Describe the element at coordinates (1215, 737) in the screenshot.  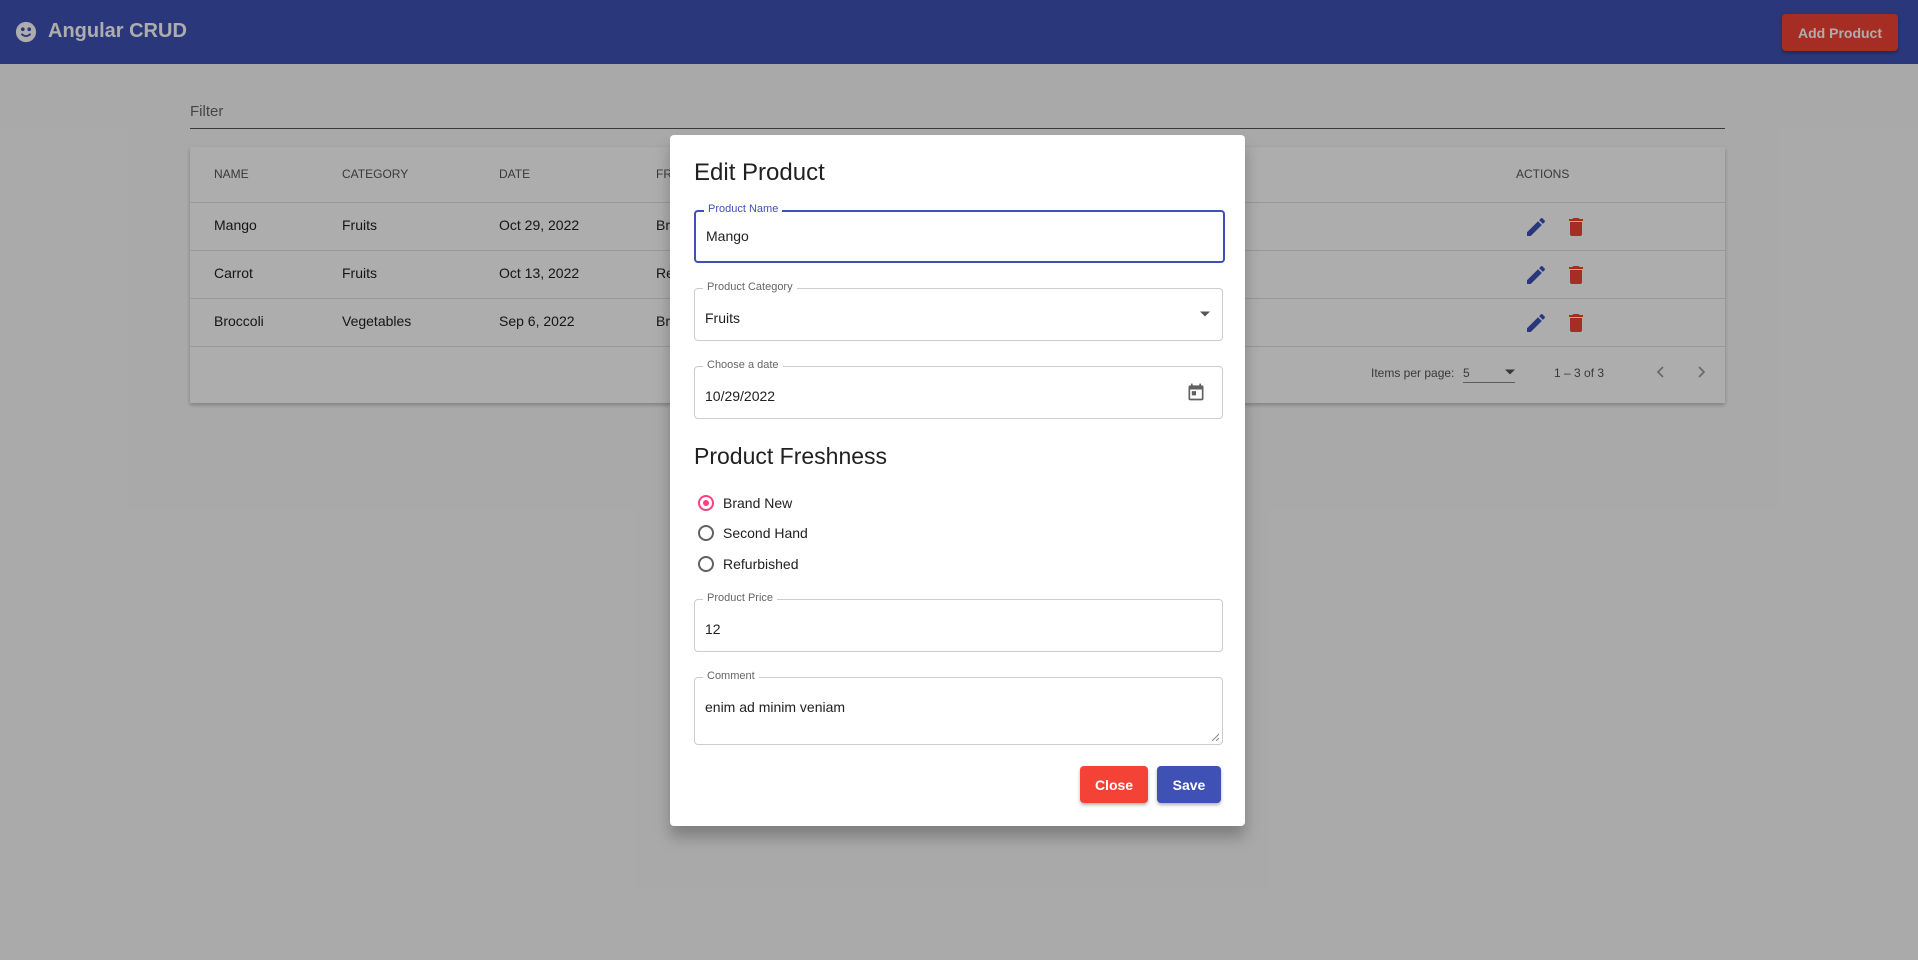
I see `resize-handle-icon` at that location.